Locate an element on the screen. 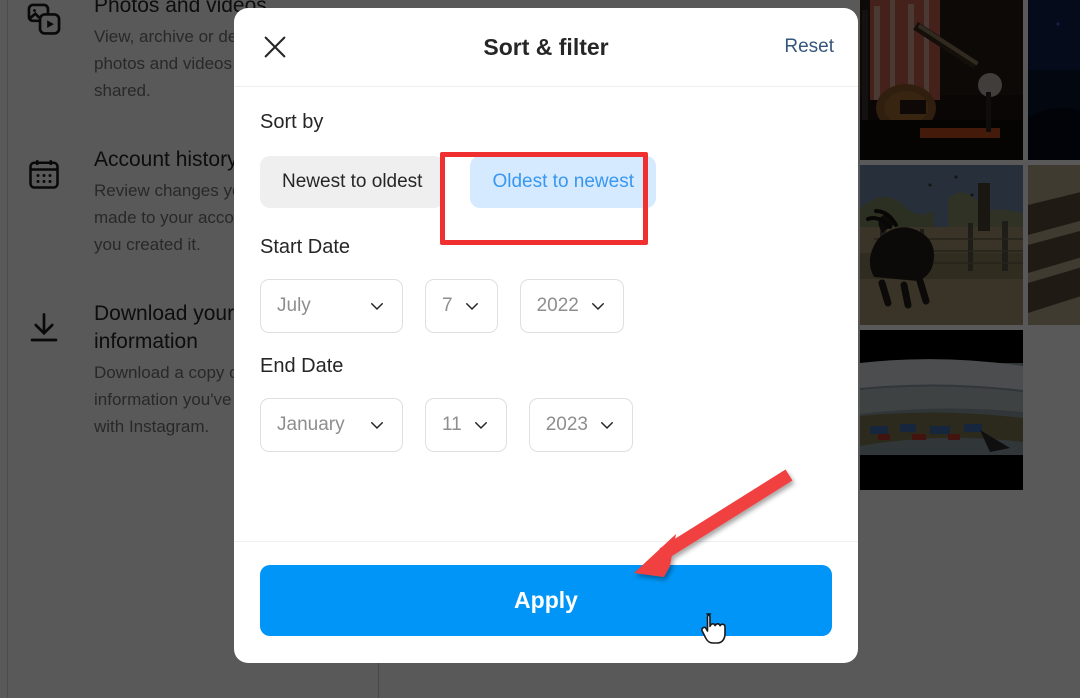  start-date-month-select: July is located at coordinates (331, 306).